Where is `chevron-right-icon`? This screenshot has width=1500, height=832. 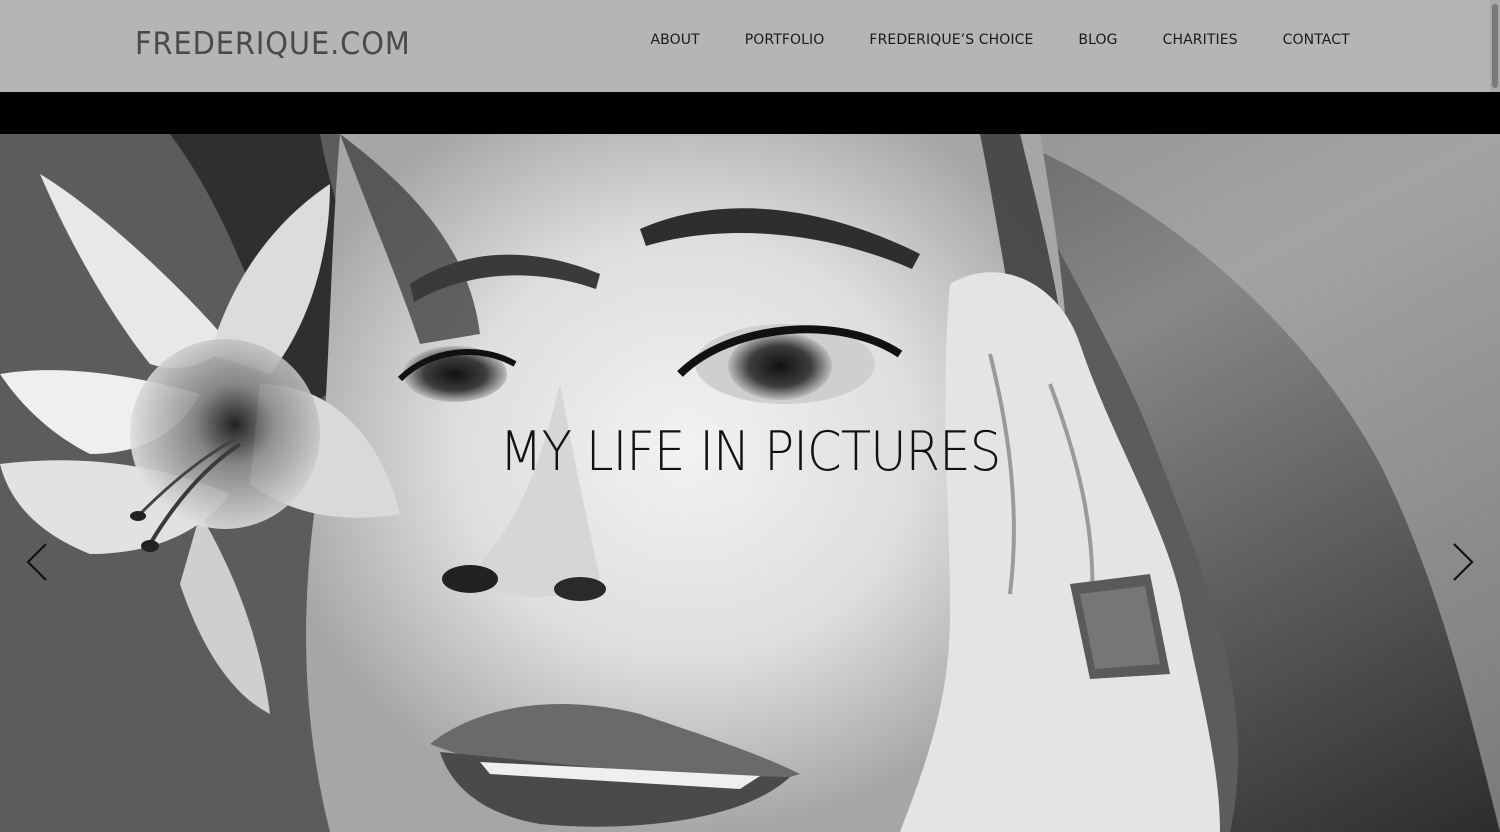
chevron-right-icon is located at coordinates (1463, 562).